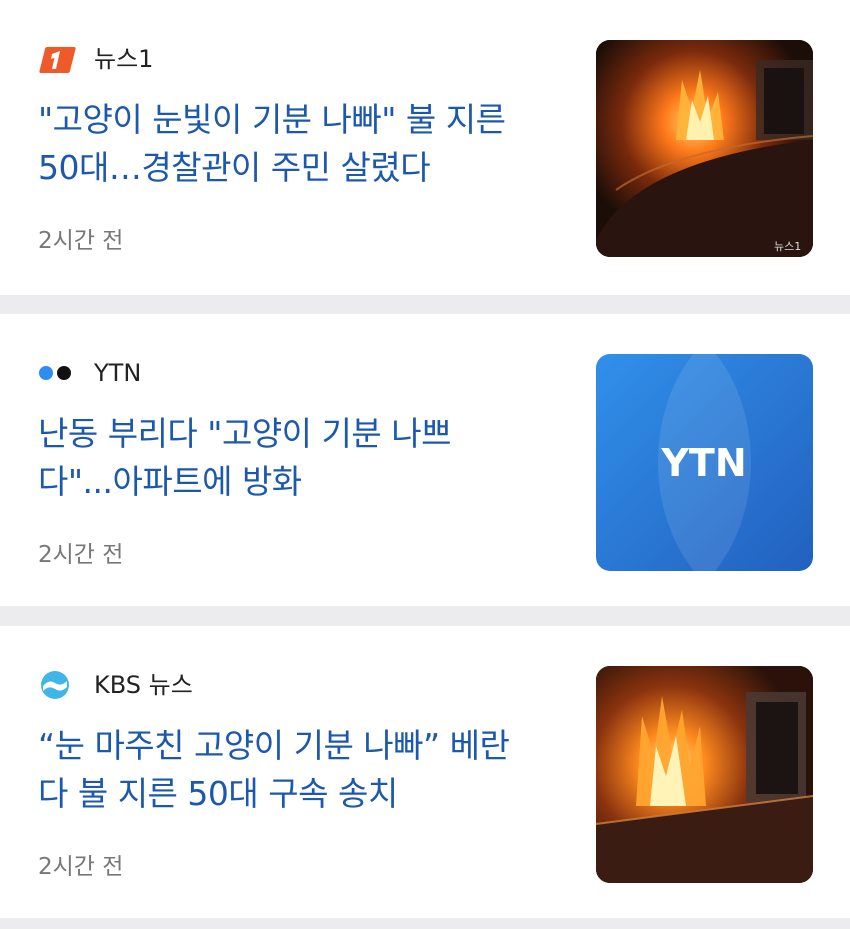  I want to click on news1-logo-icon, so click(58, 59).